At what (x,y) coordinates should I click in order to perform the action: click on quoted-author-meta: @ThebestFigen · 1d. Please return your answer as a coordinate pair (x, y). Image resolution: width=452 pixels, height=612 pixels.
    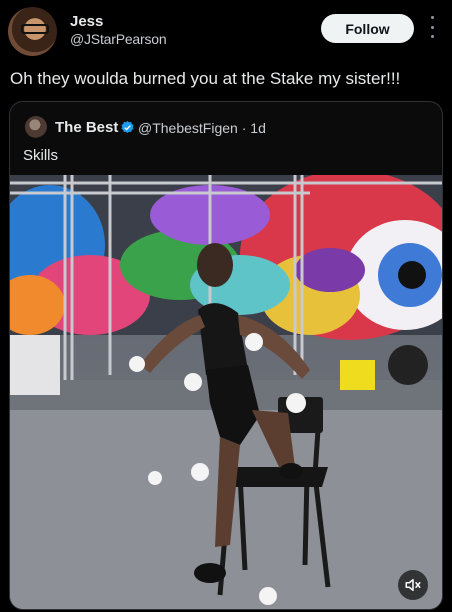
    Looking at the image, I should click on (202, 128).